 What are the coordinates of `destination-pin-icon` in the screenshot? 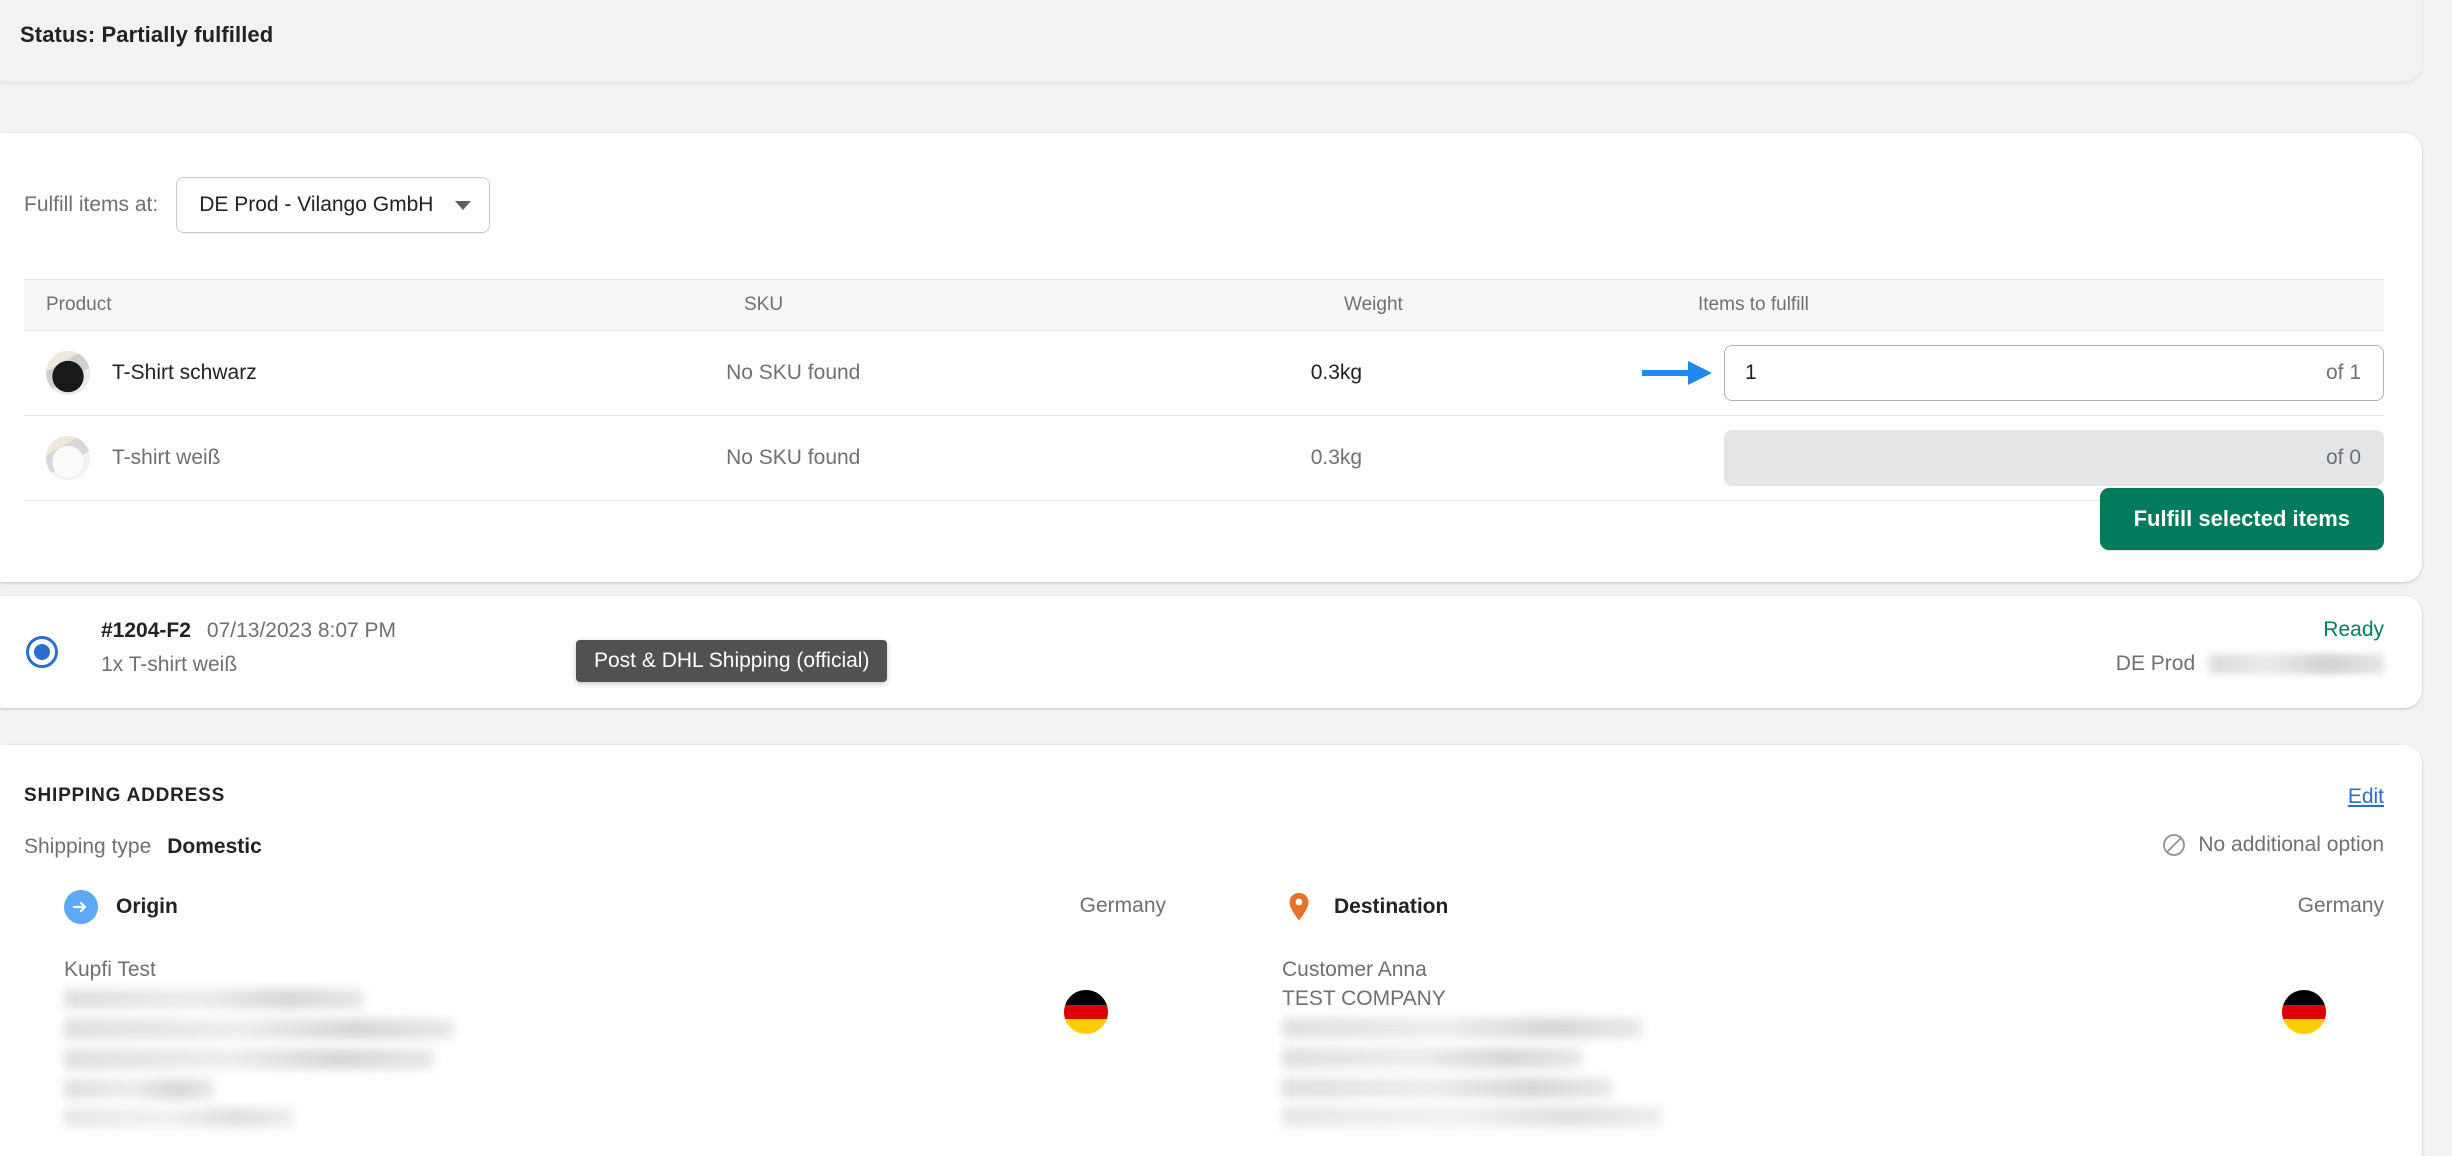 It's located at (1299, 907).